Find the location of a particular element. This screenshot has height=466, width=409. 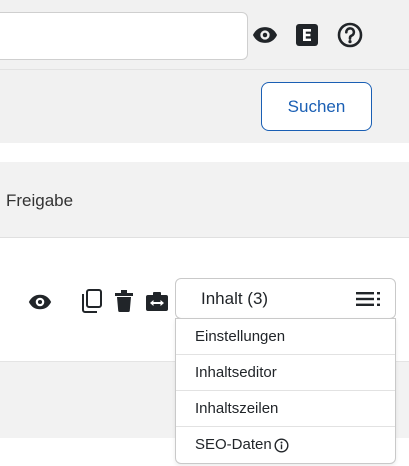

menu-item-seo-daten: SEO-Daten is located at coordinates (285, 445).